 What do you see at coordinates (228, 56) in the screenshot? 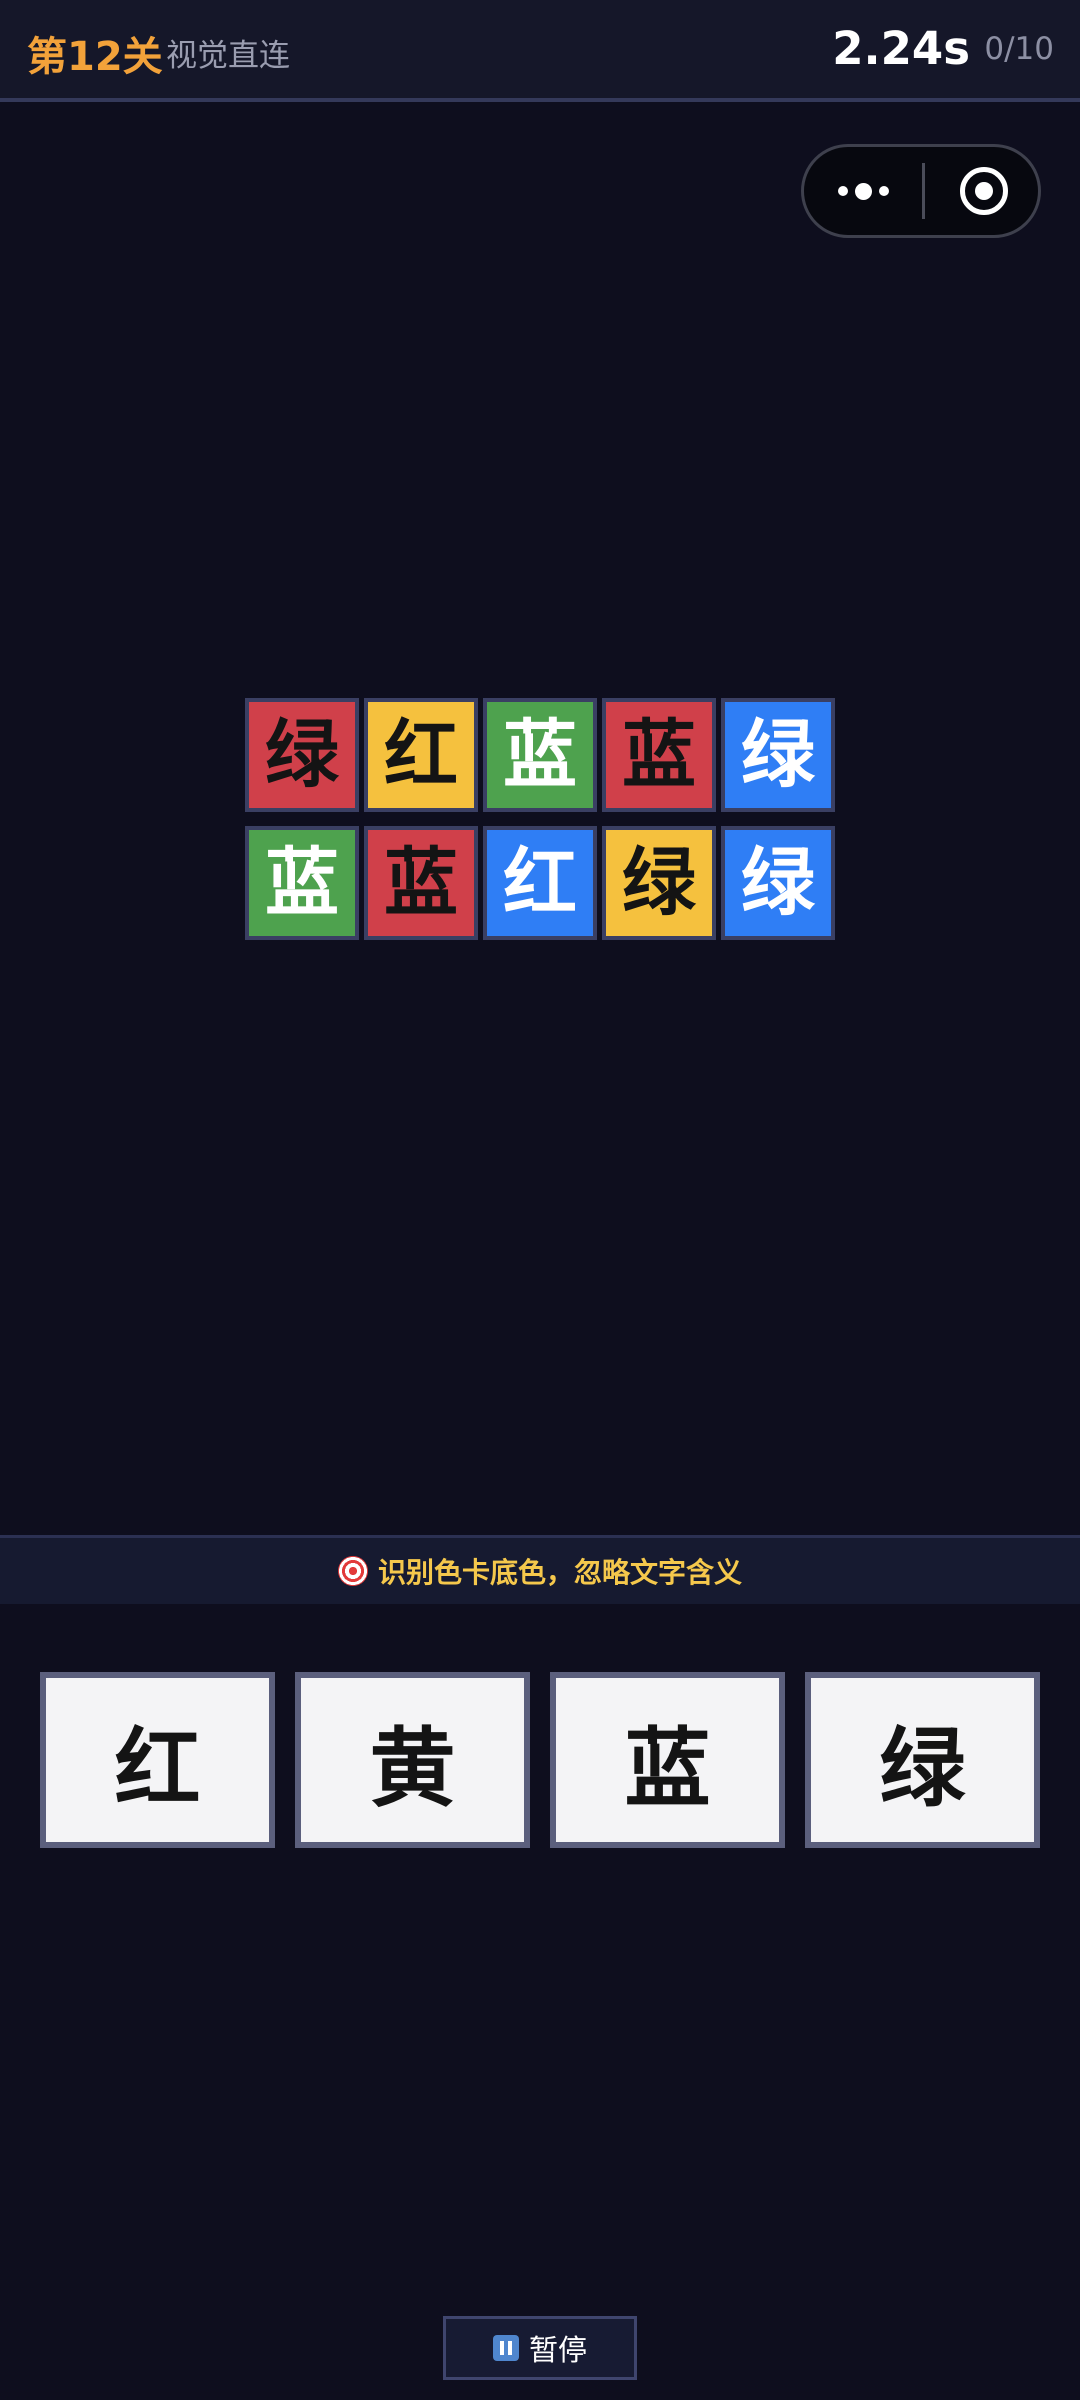
I see `mode-label: 视觉直连` at bounding box center [228, 56].